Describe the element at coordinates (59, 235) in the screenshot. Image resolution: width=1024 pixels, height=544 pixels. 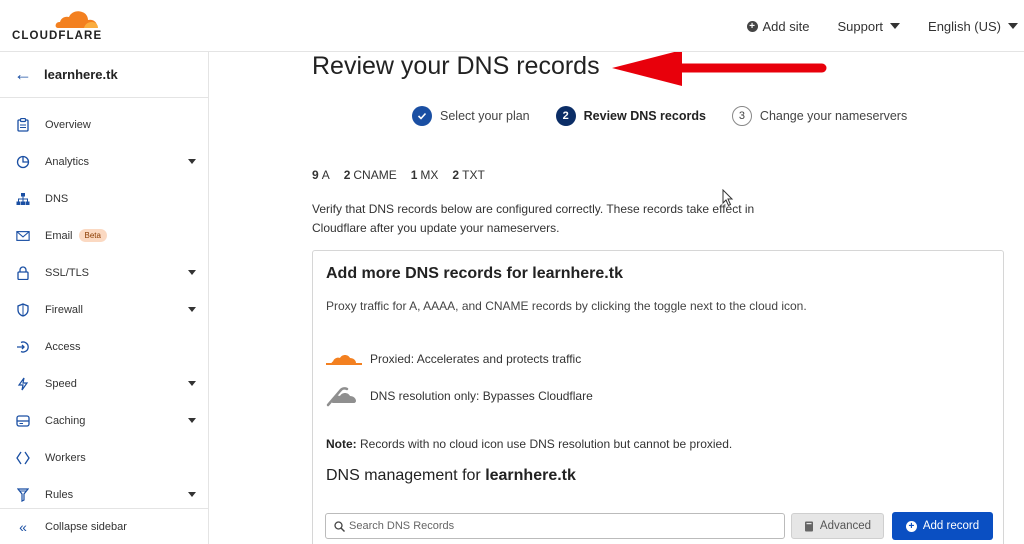
I see `sidebar-item-label: Email` at that location.